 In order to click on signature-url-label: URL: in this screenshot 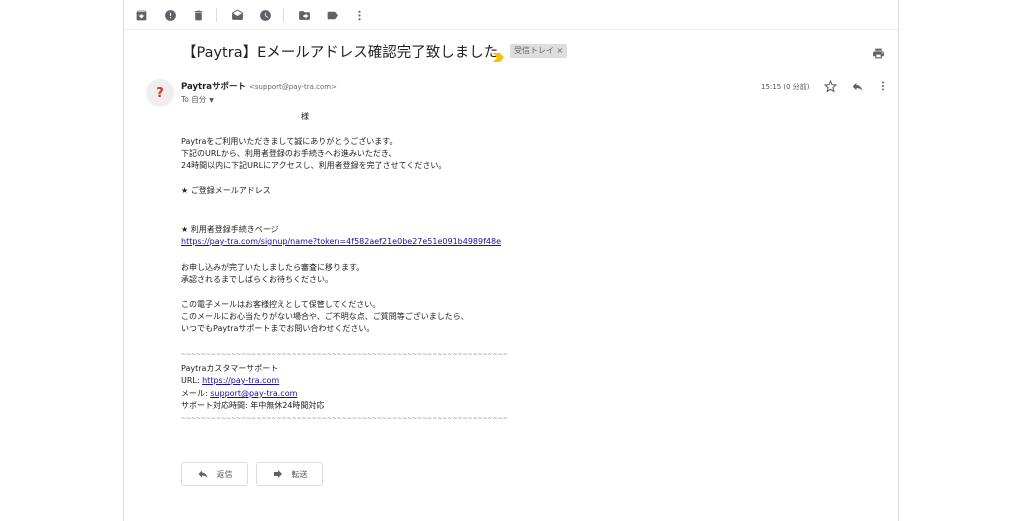, I will do `click(192, 380)`.